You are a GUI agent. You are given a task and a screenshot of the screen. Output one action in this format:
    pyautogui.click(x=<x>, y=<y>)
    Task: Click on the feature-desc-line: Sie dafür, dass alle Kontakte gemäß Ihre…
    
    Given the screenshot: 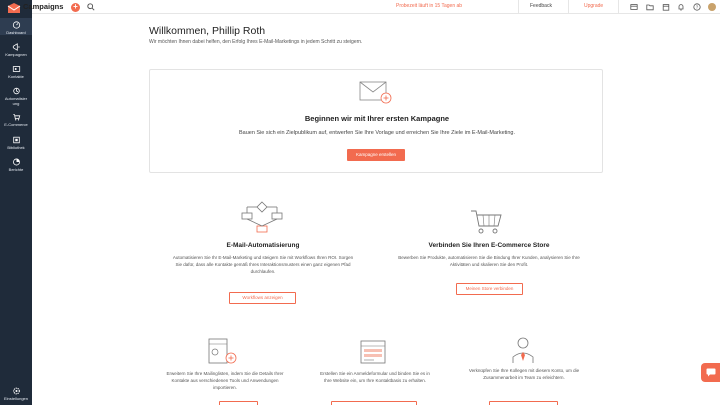 What is the action you would take?
    pyautogui.click(x=263, y=264)
    